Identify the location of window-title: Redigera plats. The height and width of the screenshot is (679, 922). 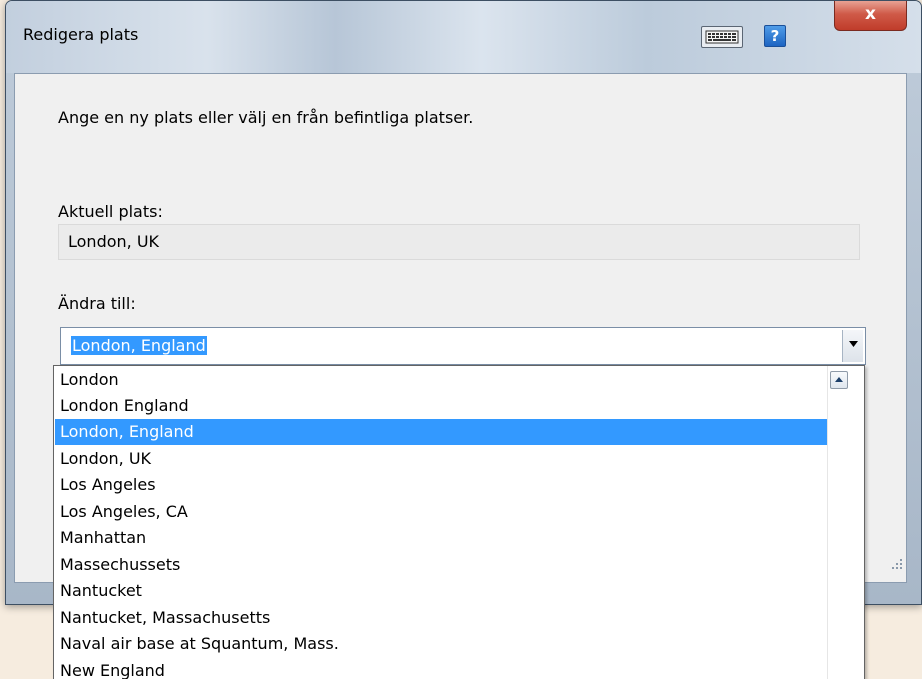
(81, 34).